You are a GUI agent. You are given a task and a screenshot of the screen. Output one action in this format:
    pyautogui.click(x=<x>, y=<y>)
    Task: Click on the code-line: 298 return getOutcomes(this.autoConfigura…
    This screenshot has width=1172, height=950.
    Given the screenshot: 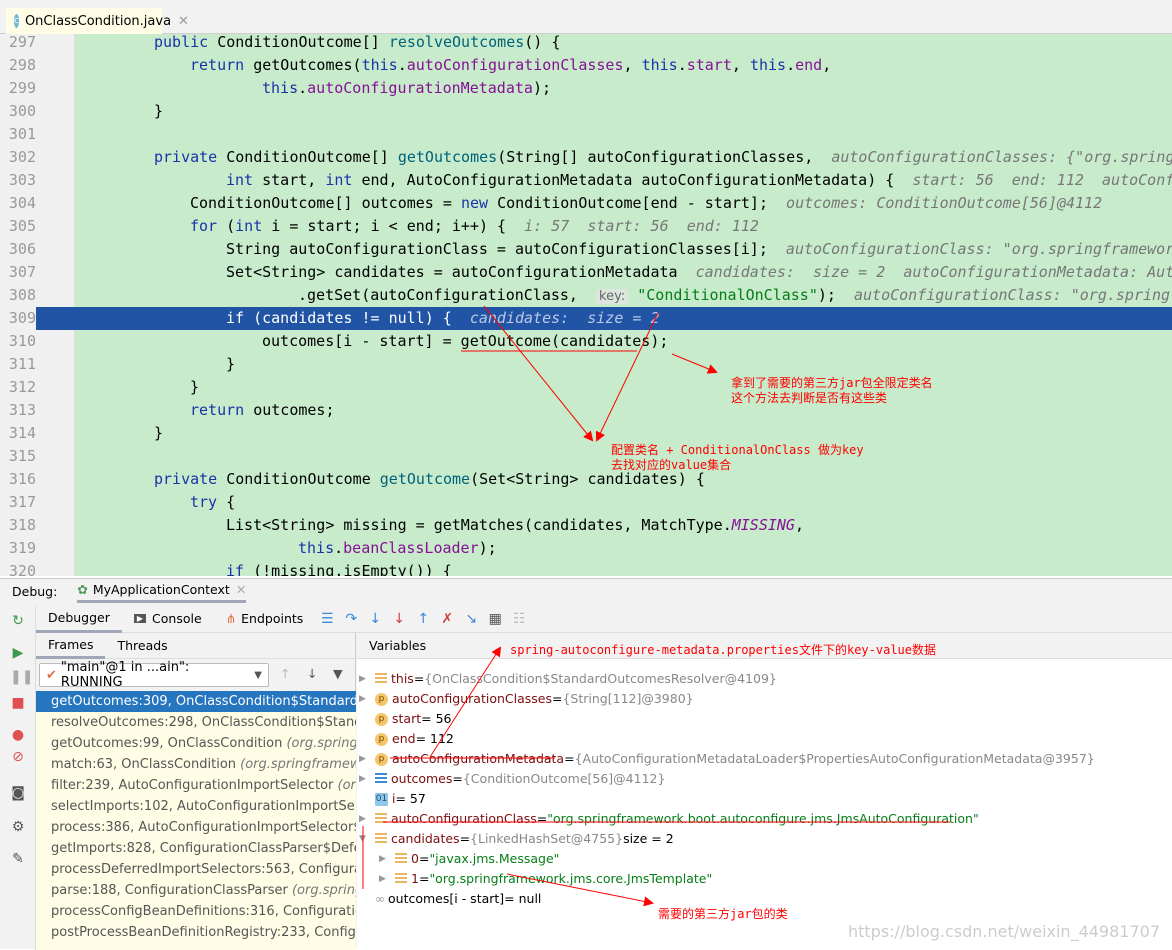 What is the action you would take?
    pyautogui.click(x=586, y=65)
    